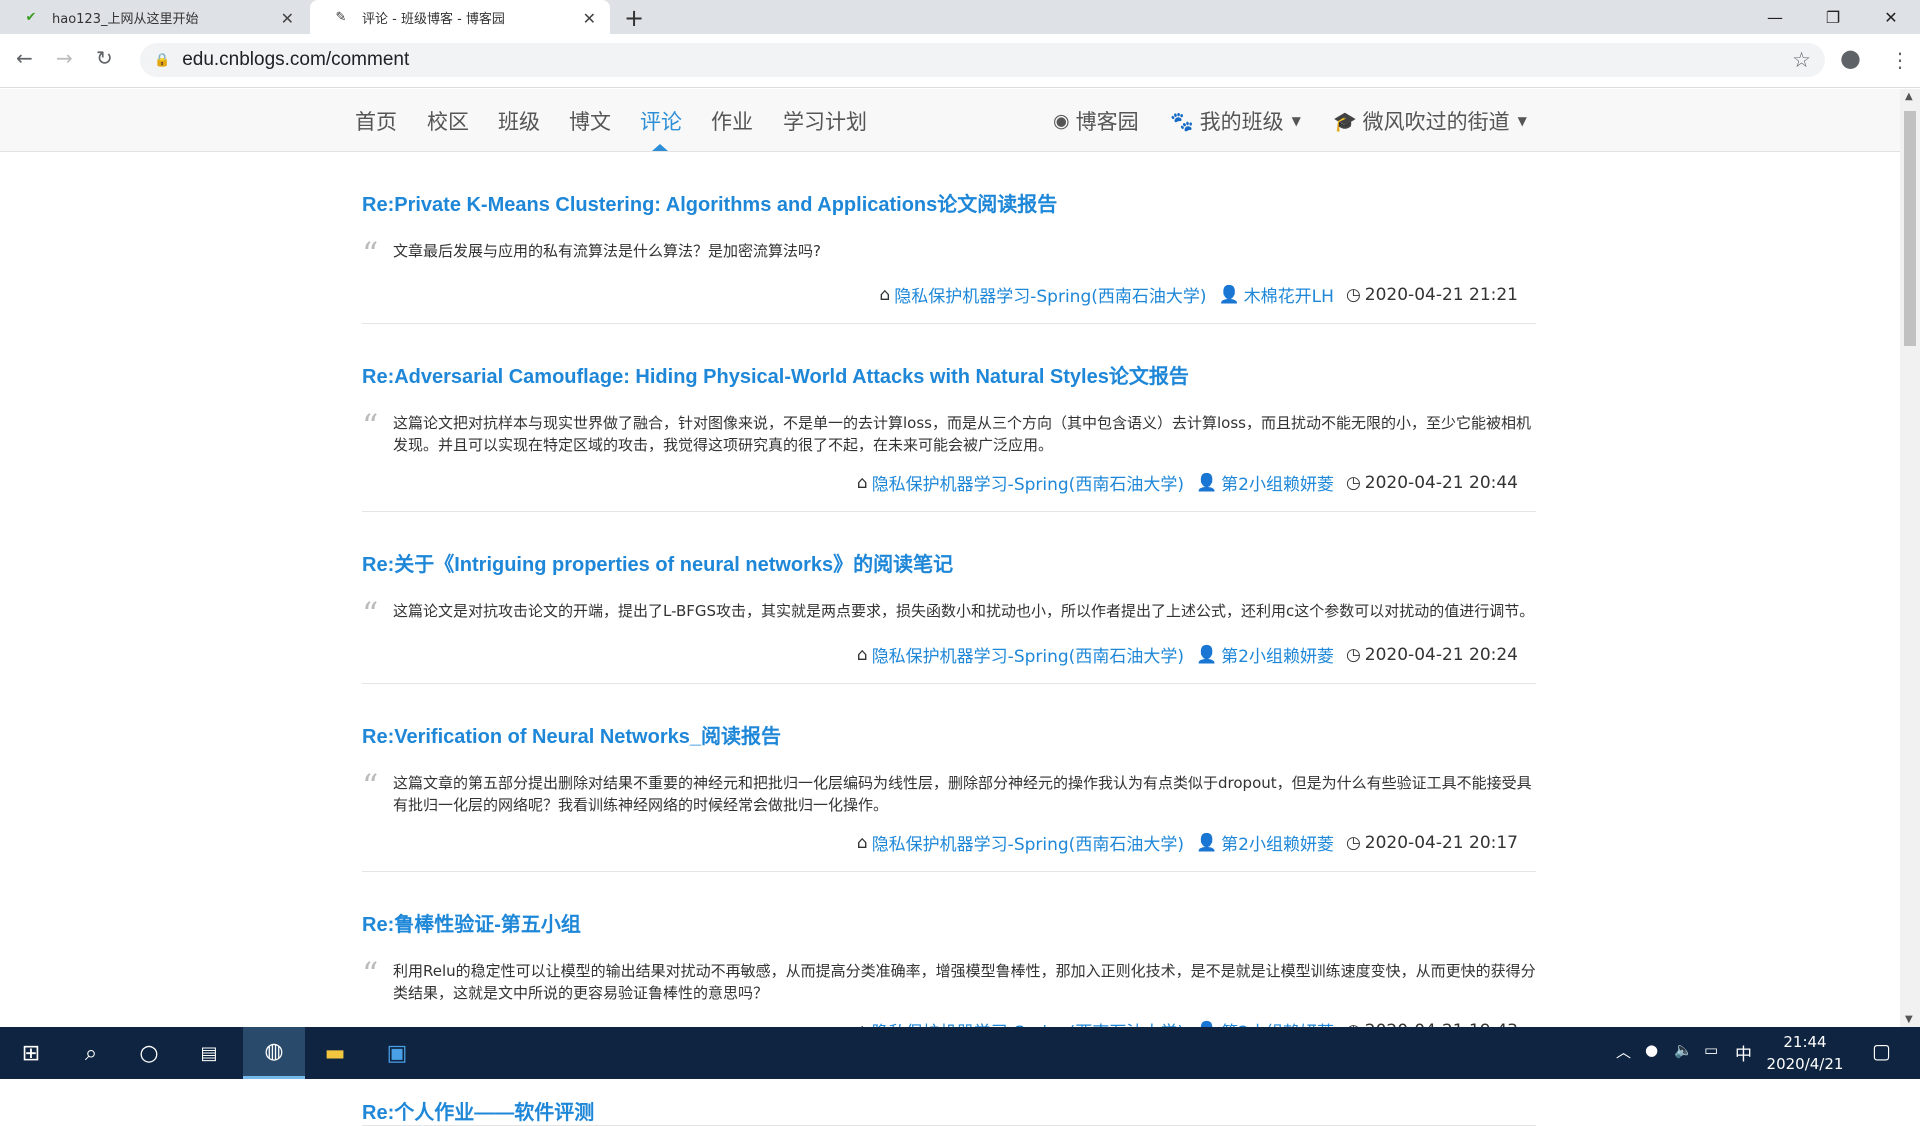 This screenshot has width=1920, height=1126. I want to click on minimize-icon: —, so click(1775, 17).